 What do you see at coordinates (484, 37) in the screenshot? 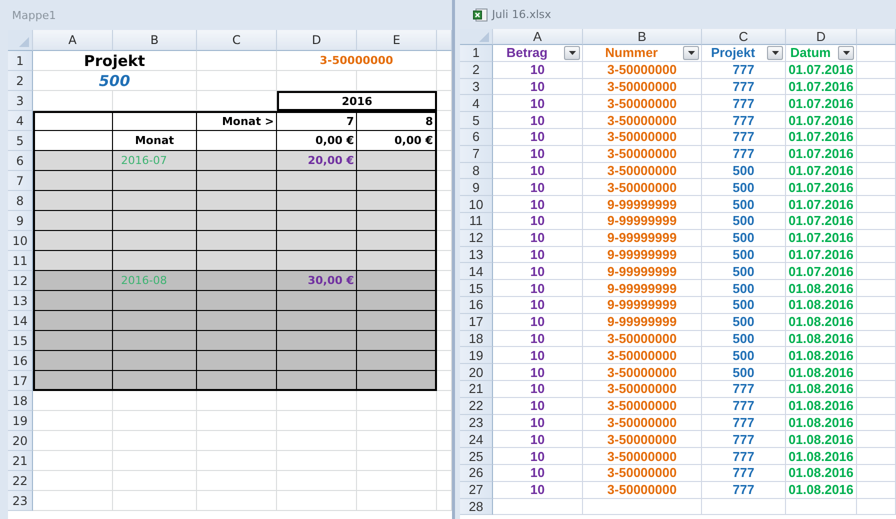
I see `corner-triangle-icon` at bounding box center [484, 37].